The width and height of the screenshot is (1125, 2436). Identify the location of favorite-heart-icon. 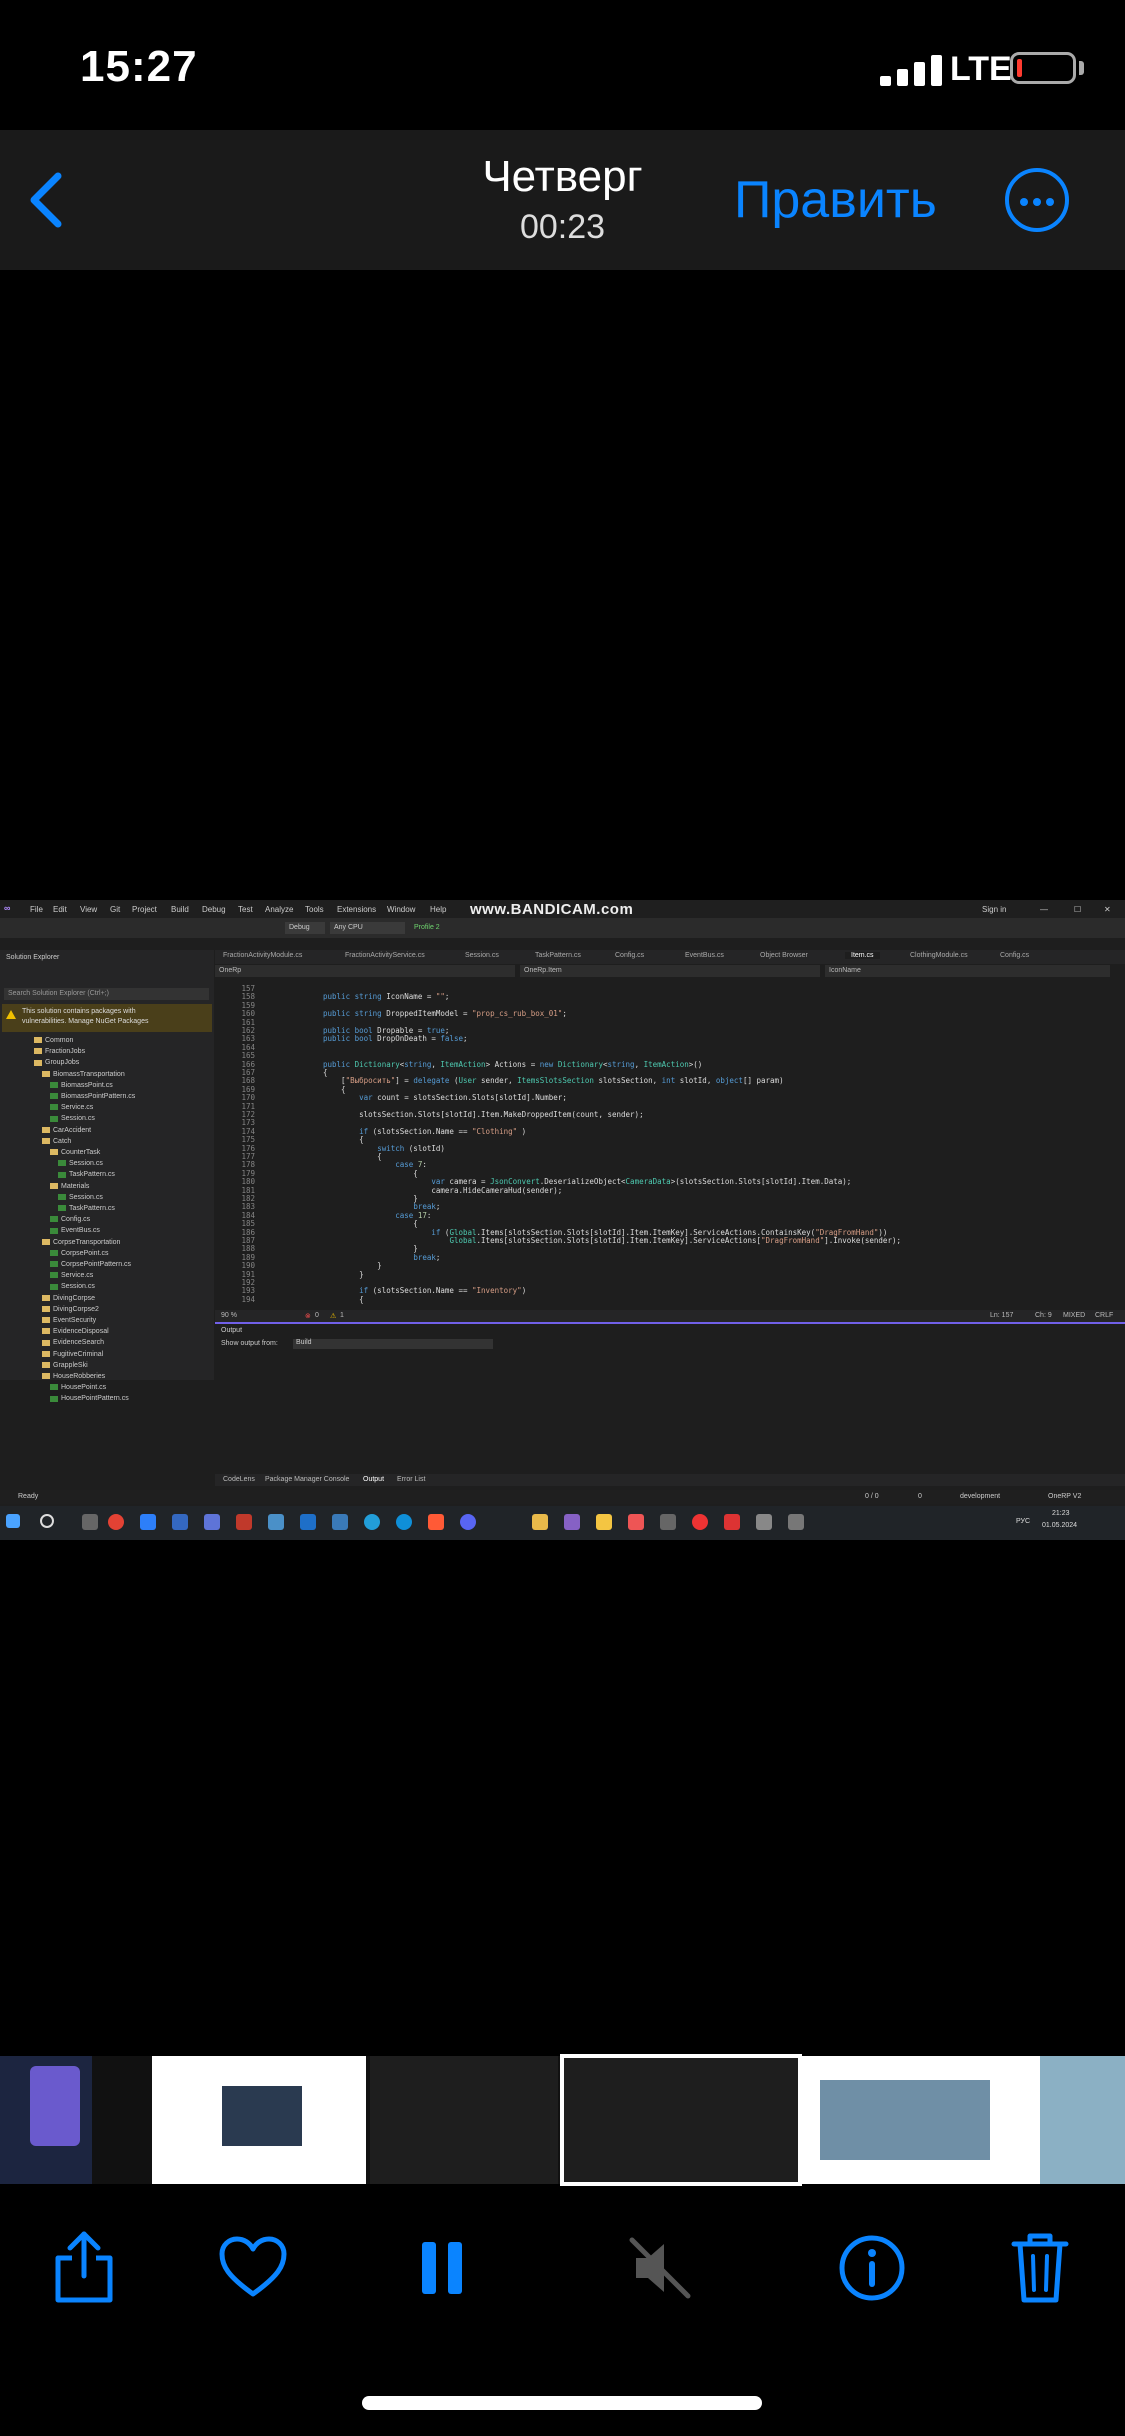
(253, 2267).